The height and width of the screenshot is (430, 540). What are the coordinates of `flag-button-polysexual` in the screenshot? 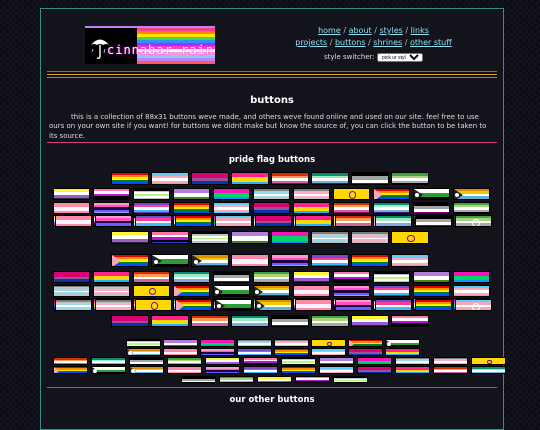 It's located at (471, 277).